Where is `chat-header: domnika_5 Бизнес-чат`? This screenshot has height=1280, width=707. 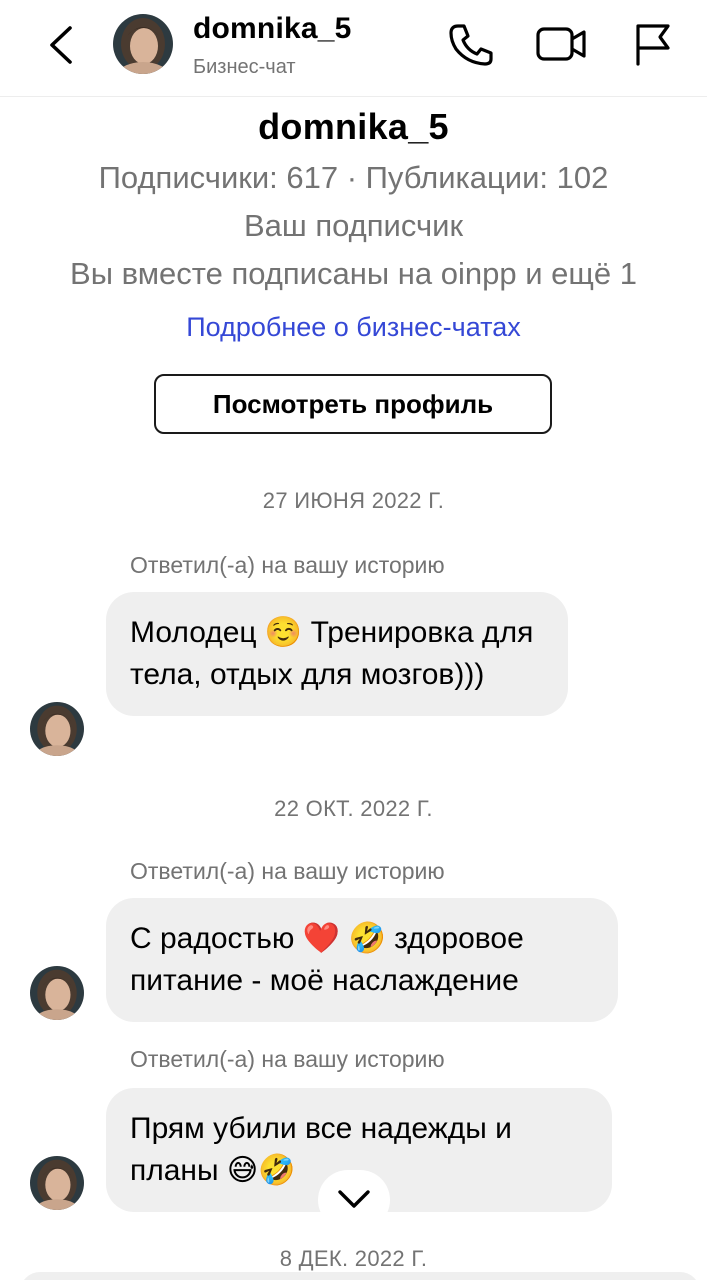 chat-header: domnika_5 Бизнес-чат is located at coordinates (353, 48).